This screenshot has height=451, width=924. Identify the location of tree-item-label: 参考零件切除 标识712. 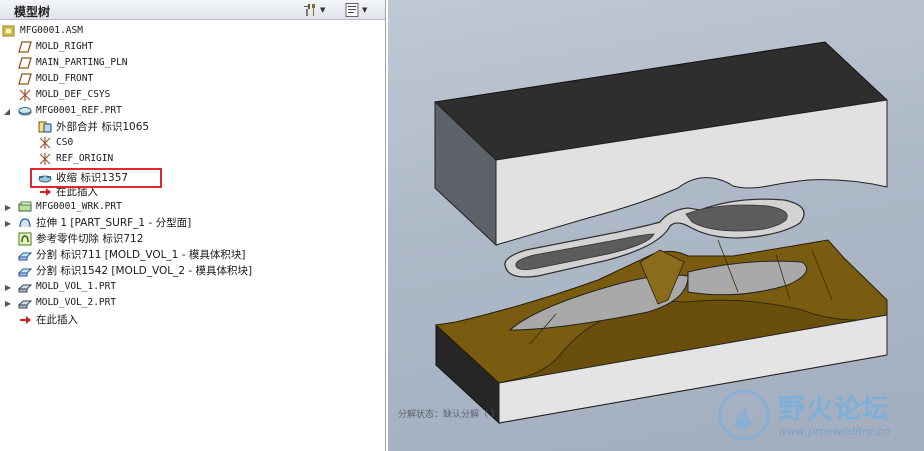
(90, 239).